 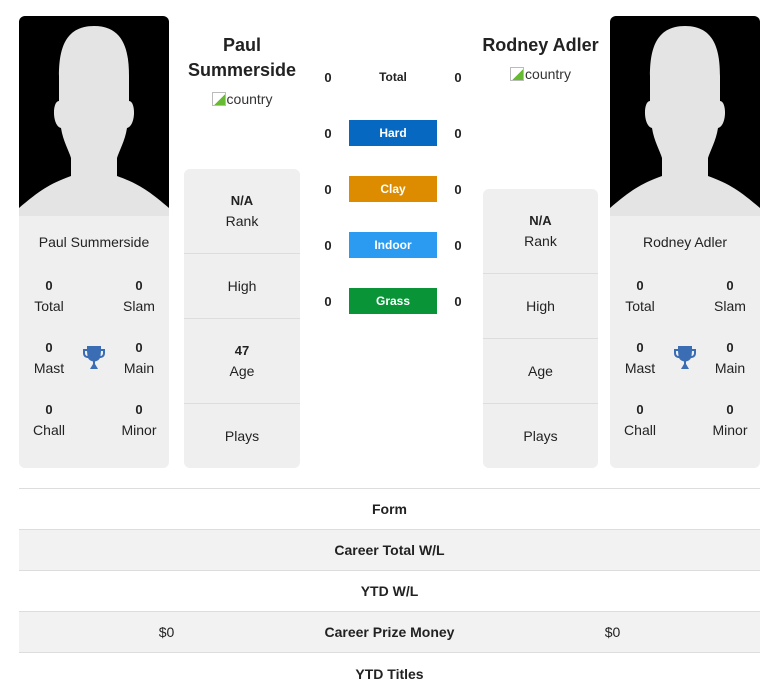 What do you see at coordinates (328, 189) in the screenshot?
I see `p1-clay-wins: 0` at bounding box center [328, 189].